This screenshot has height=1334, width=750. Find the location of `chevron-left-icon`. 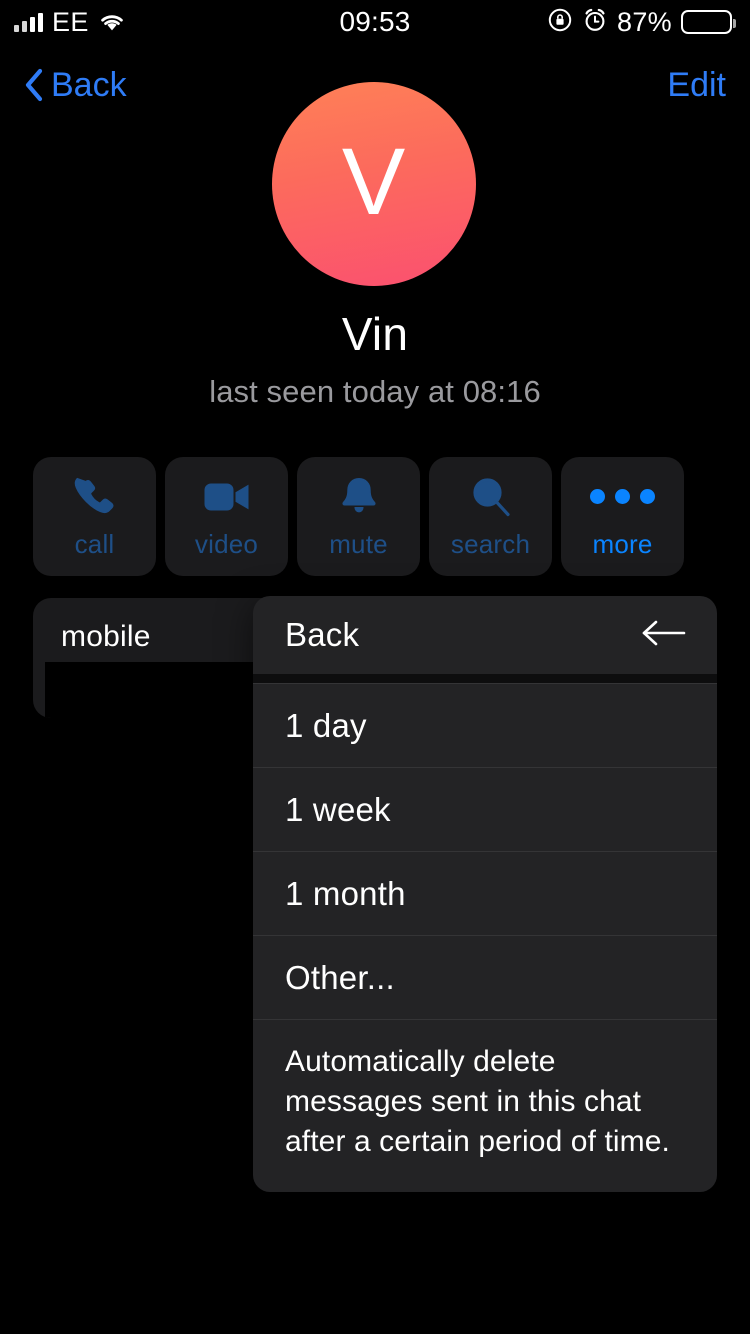

chevron-left-icon is located at coordinates (34, 85).